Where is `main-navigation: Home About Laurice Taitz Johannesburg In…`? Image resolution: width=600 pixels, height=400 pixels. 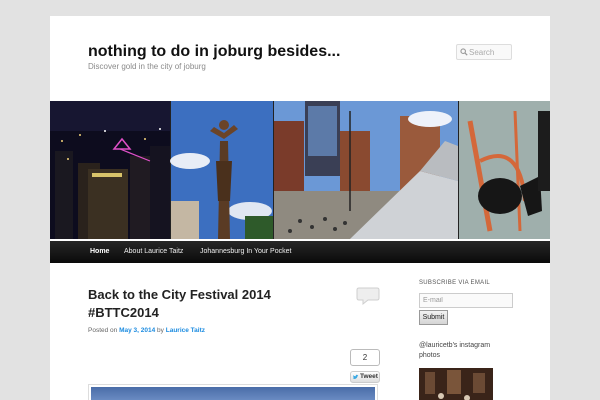
main-navigation: Home About Laurice Taitz Johannesburg In… is located at coordinates (300, 252).